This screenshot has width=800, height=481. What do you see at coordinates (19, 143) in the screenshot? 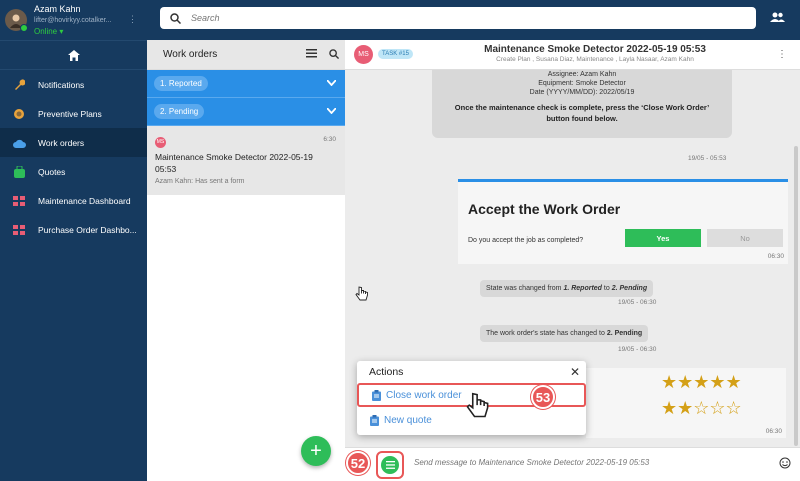
I see `cloud-icon` at bounding box center [19, 143].